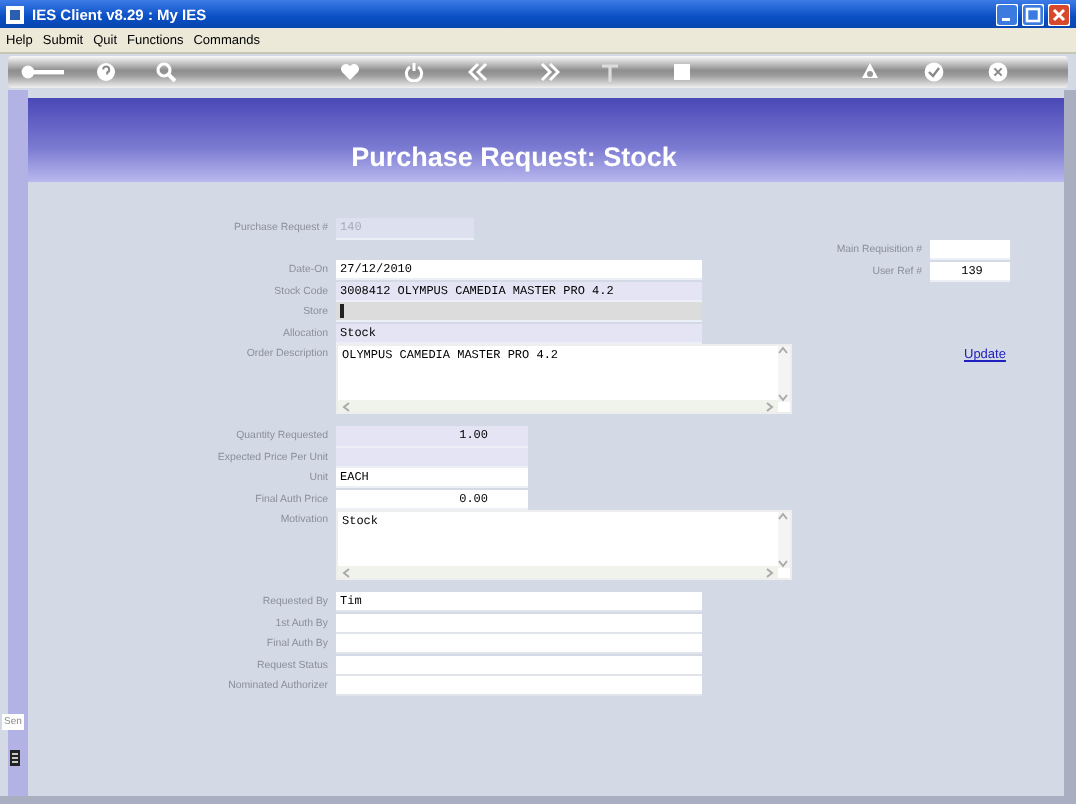  I want to click on maximize-button, so click(1033, 14).